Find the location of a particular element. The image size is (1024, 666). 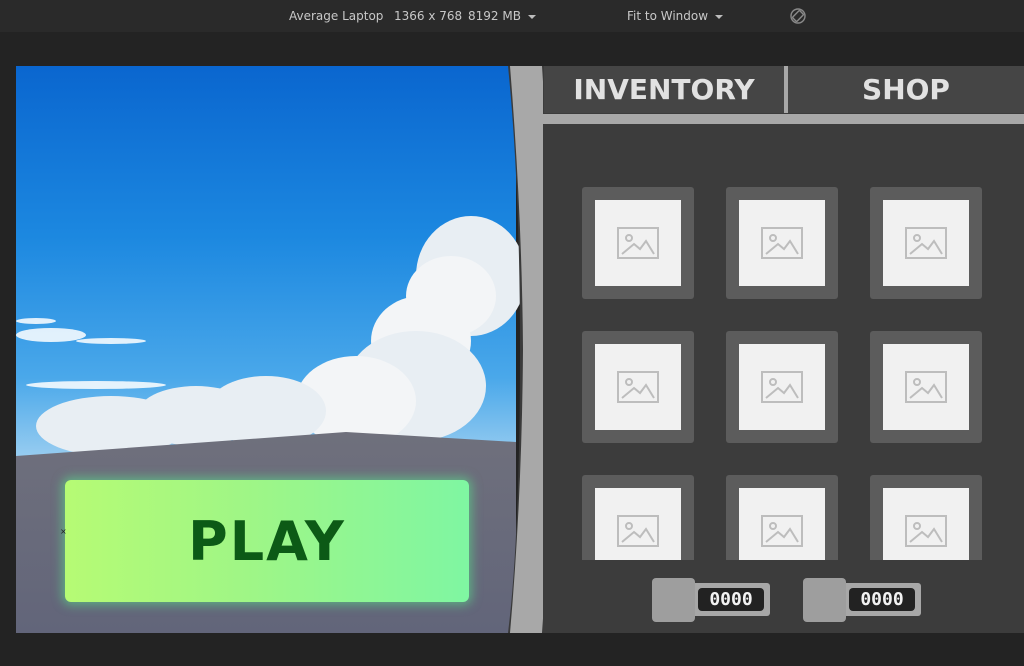

tab-inventory: INVENTORY is located at coordinates (664, 89).